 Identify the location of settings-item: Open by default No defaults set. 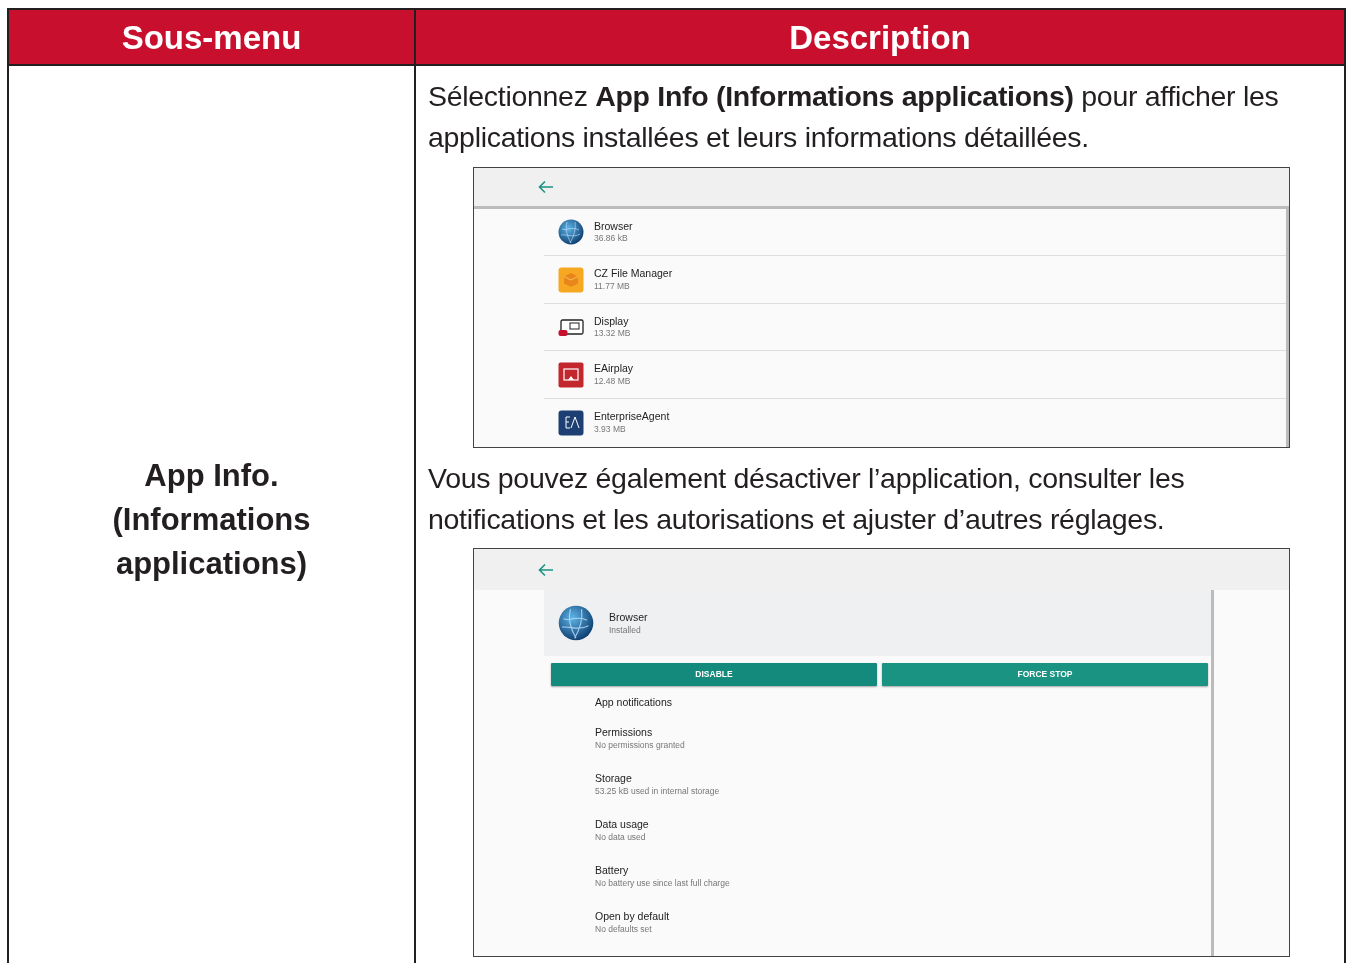
(903, 933).